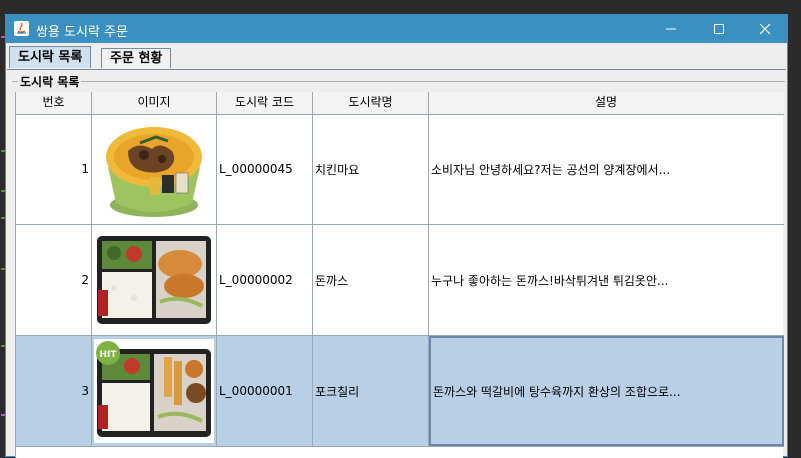 This screenshot has width=801, height=458. I want to click on column-header-code: 도시락 코드, so click(265, 103).